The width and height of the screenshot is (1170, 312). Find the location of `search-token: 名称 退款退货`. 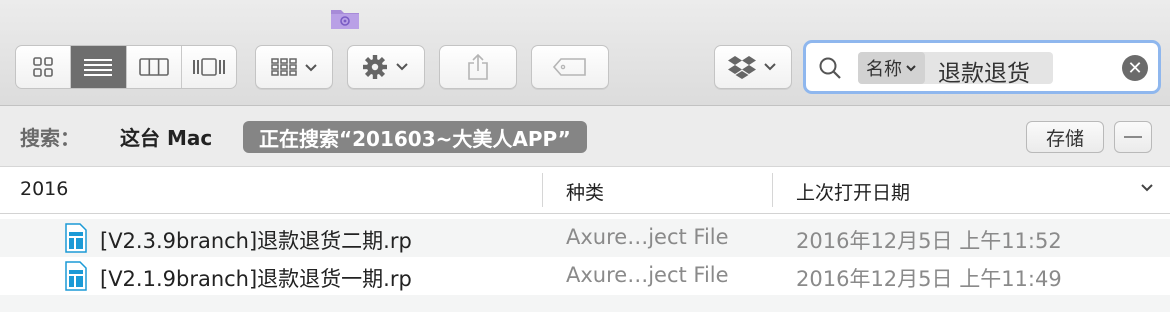

search-token: 名称 退款退货 is located at coordinates (955, 69).